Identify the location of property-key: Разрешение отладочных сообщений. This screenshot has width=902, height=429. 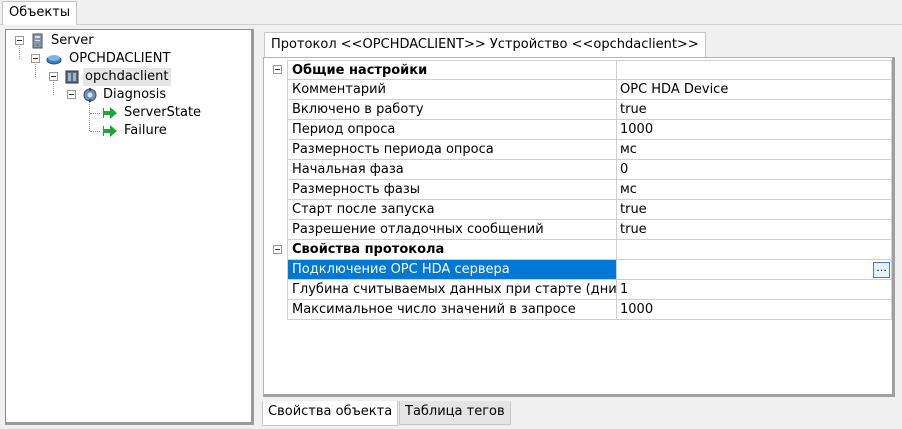
(452, 230).